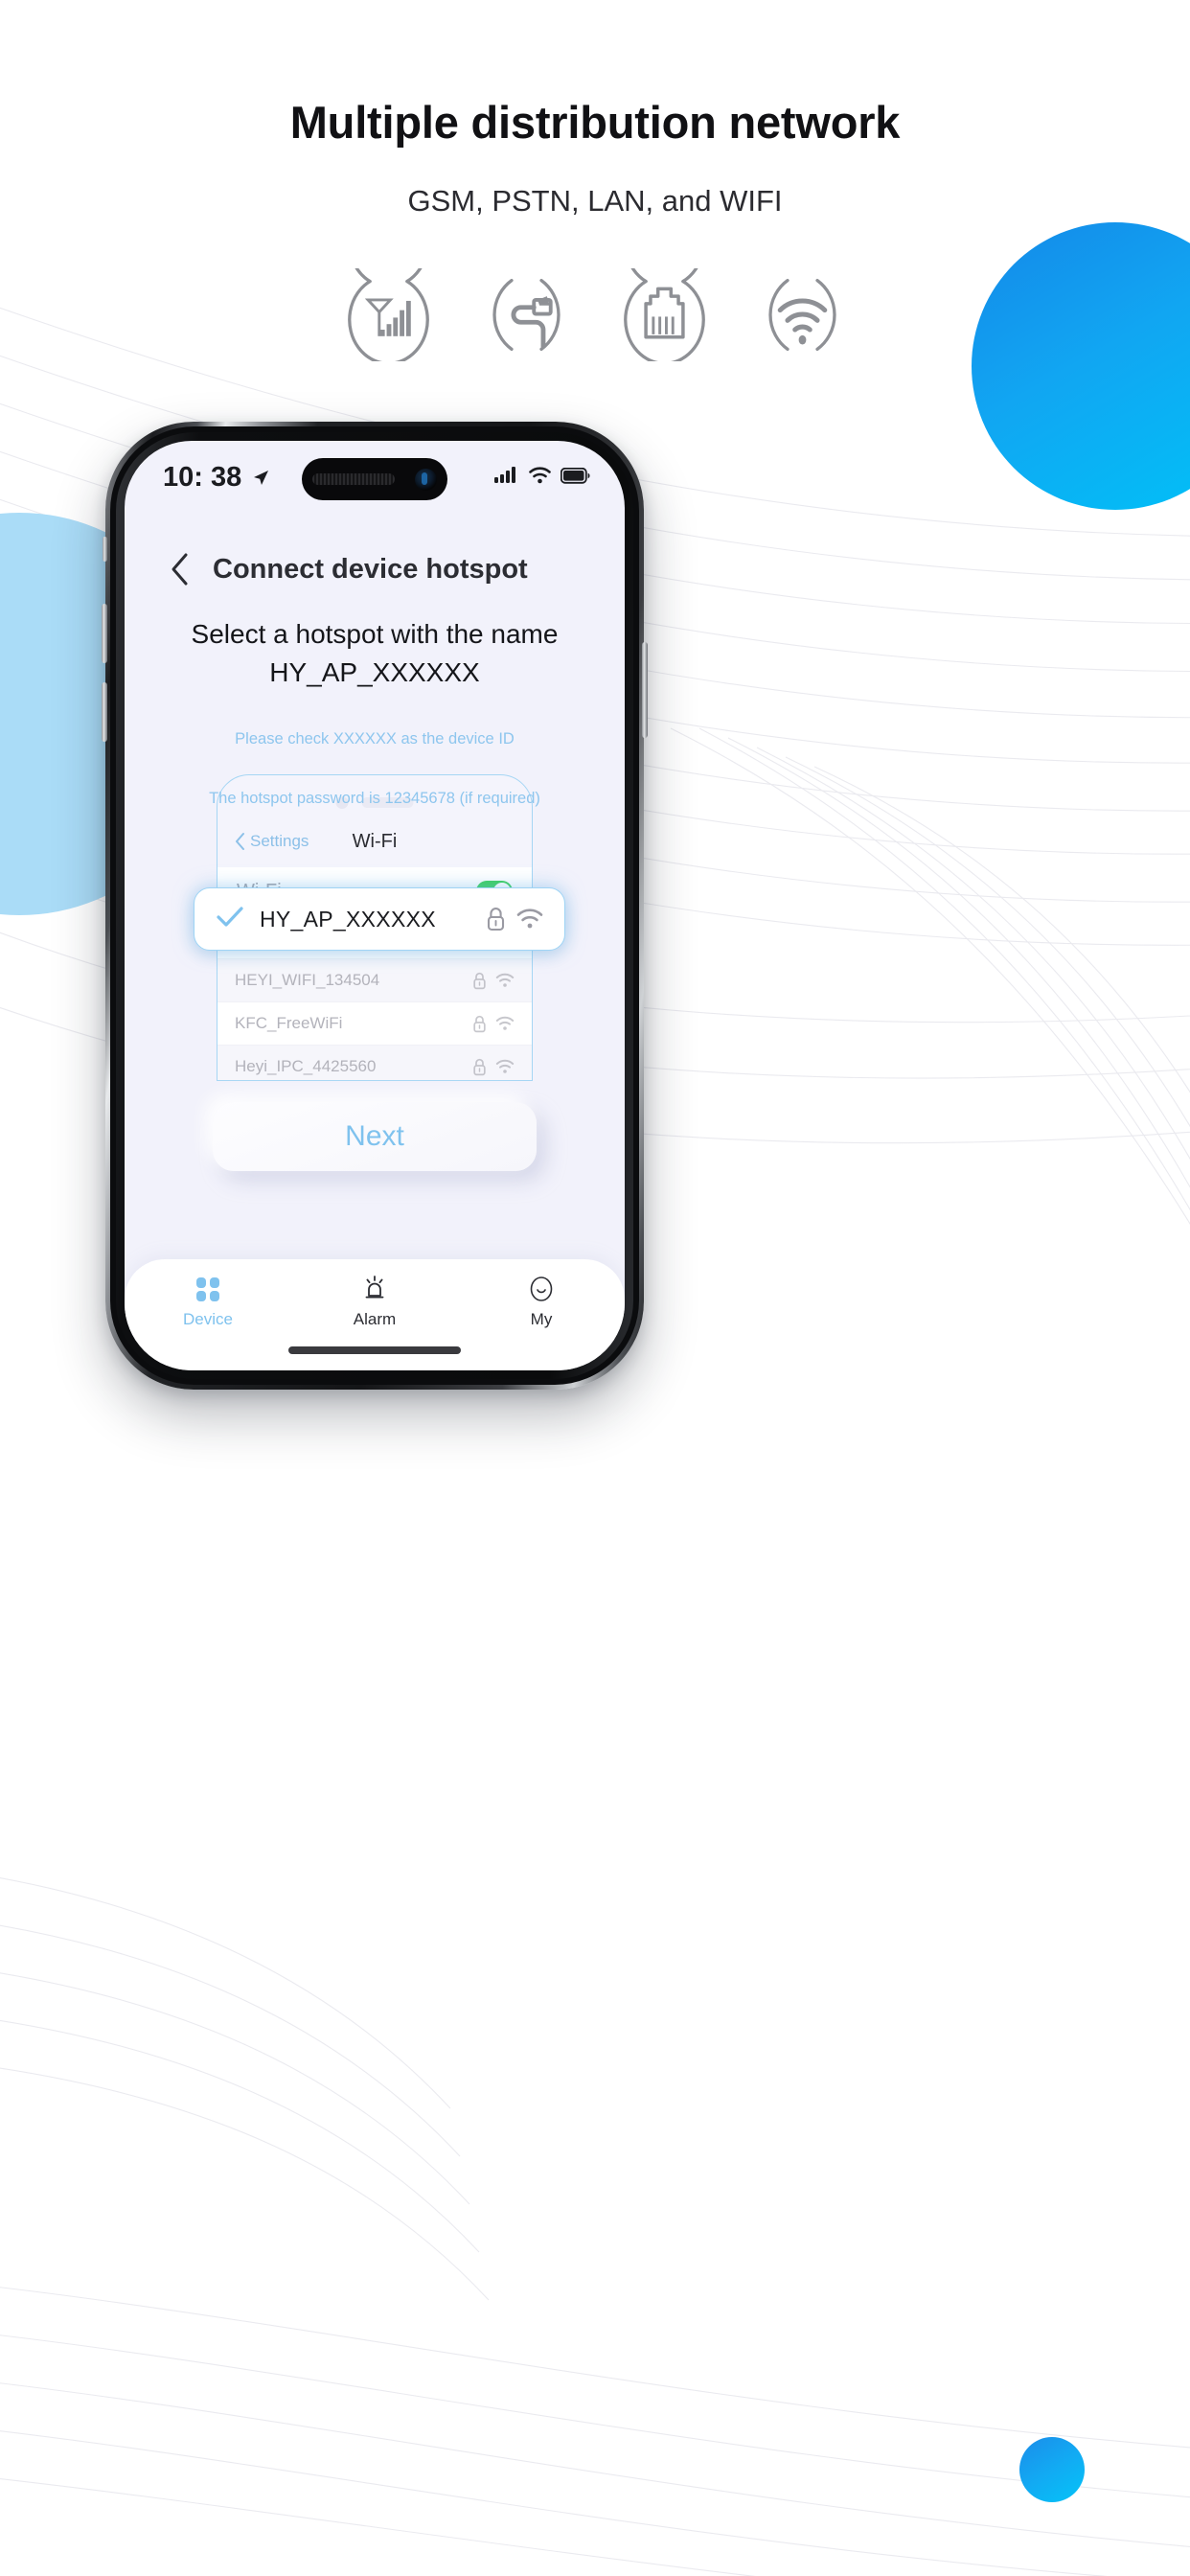 The image size is (1190, 2576). I want to click on instruction-line-1: Select a hotspot with the name, so click(375, 634).